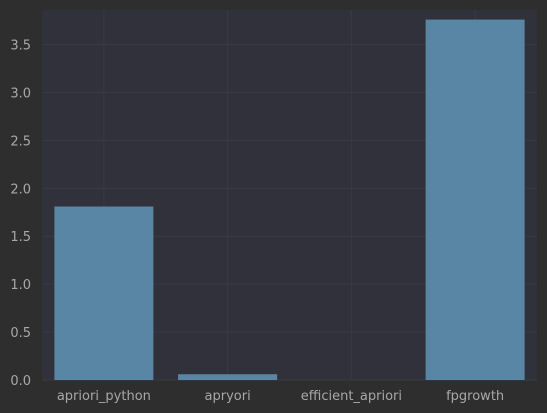 Image resolution: width=547 pixels, height=413 pixels. Describe the element at coordinates (20, 46) in the screenshot. I see `y-tick-label-7: 3.5` at that location.